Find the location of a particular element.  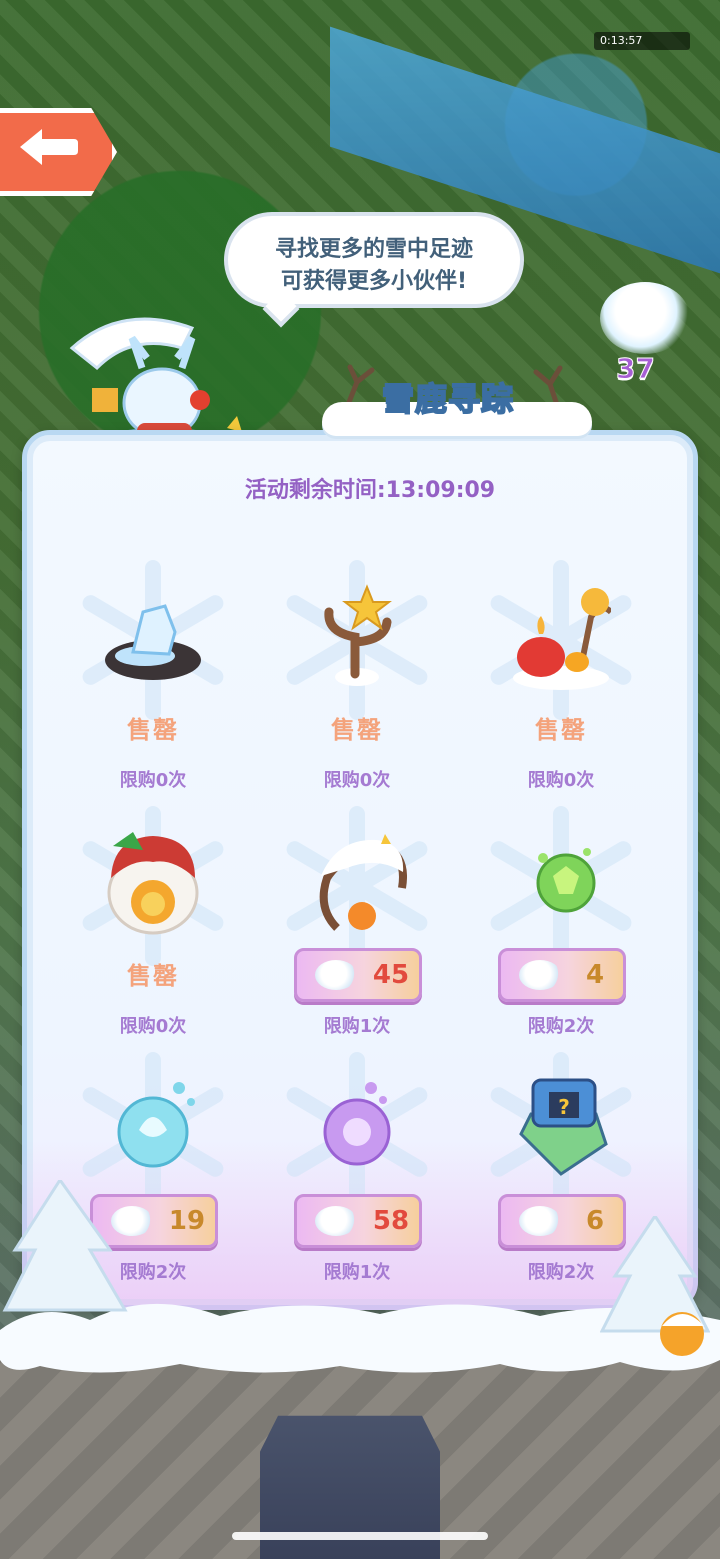

snowy-tree-right is located at coordinates (655, 1286).